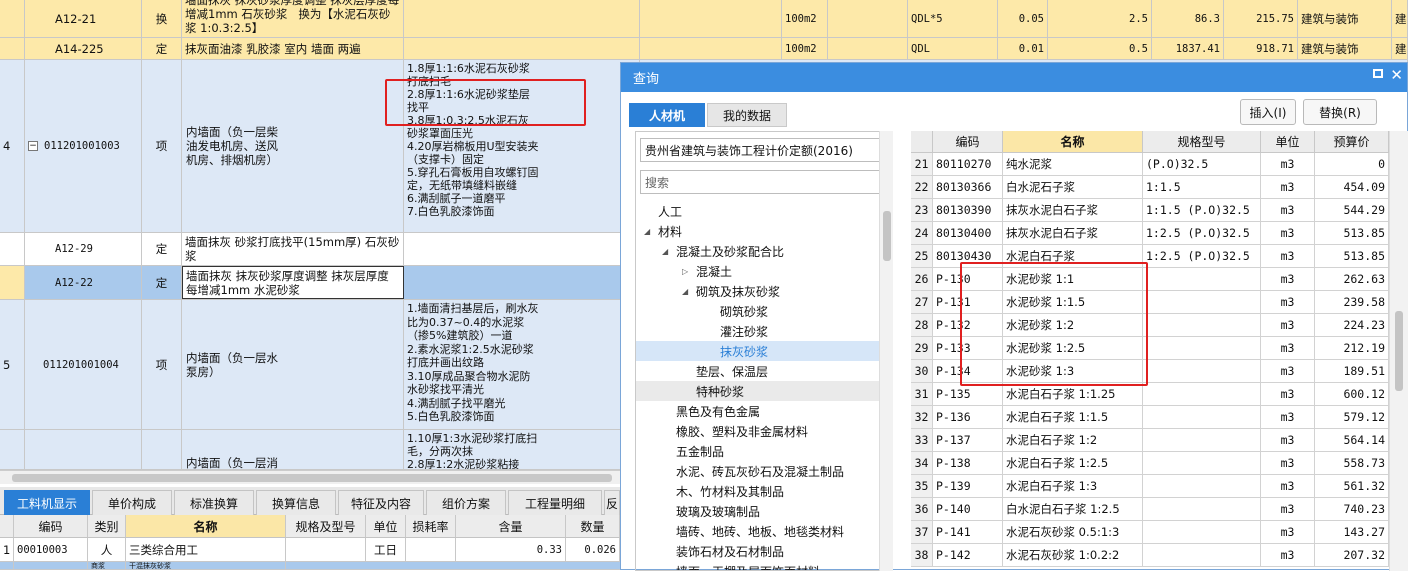  What do you see at coordinates (1150, 555) in the screenshot?
I see `table-row: 38P-142水泥石灰砂浆 1:0.2:2m3207.32` at bounding box center [1150, 555].